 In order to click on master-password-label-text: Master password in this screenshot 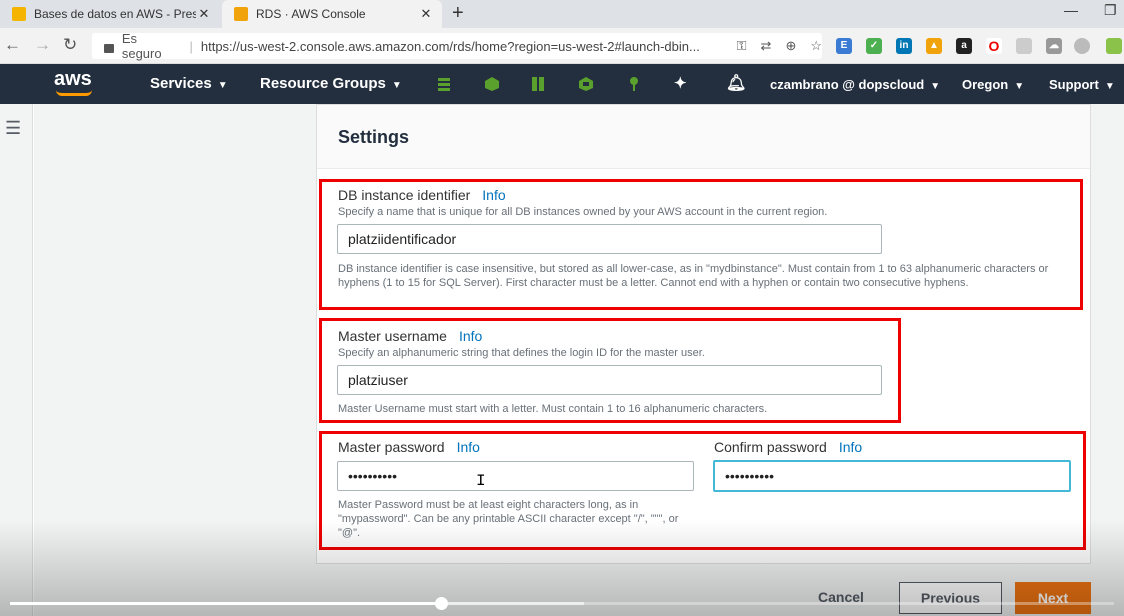, I will do `click(391, 447)`.